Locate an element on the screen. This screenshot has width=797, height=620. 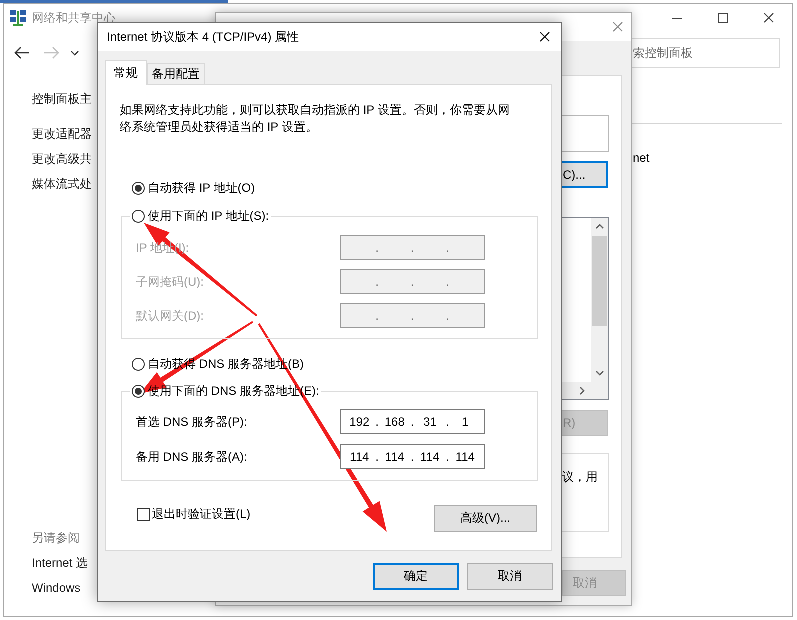
right-caret-icon is located at coordinates (582, 390).